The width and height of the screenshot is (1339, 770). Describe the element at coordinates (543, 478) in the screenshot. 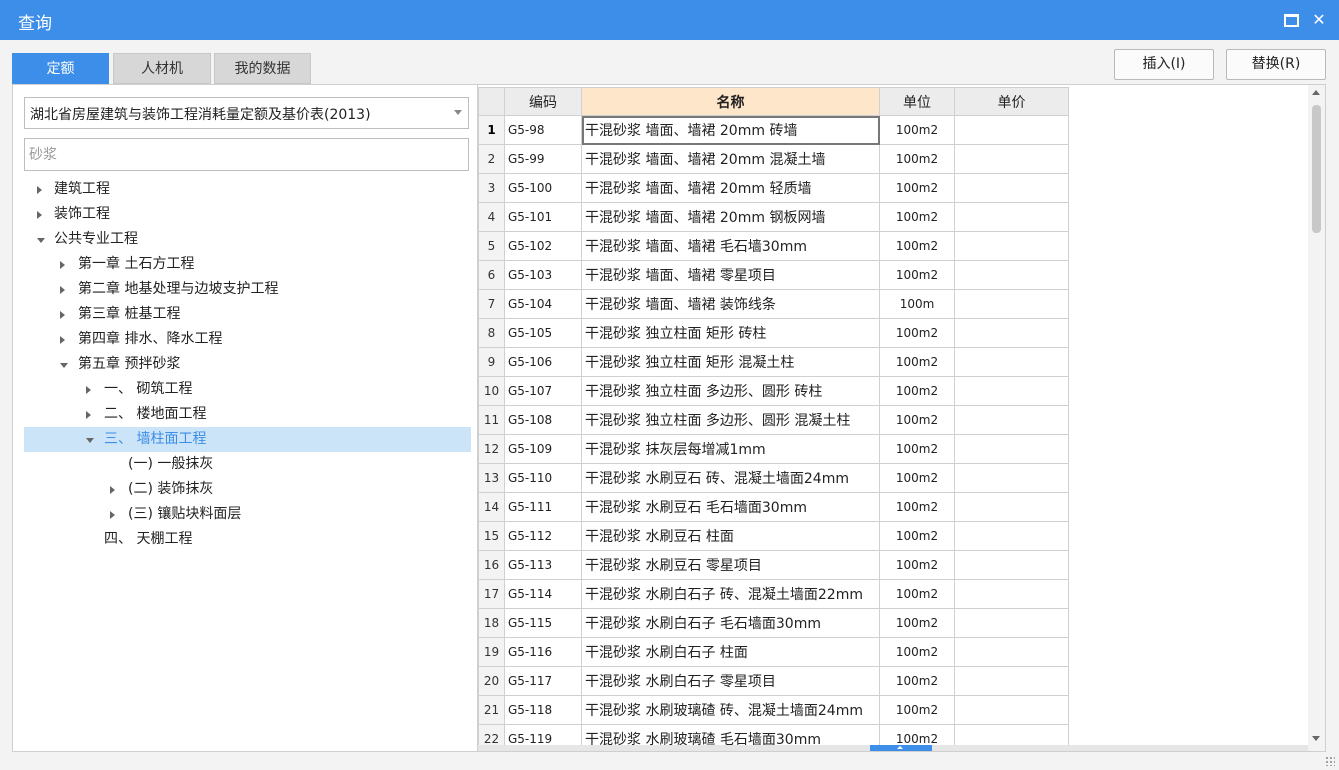

I see `code-cell: G5-110` at that location.